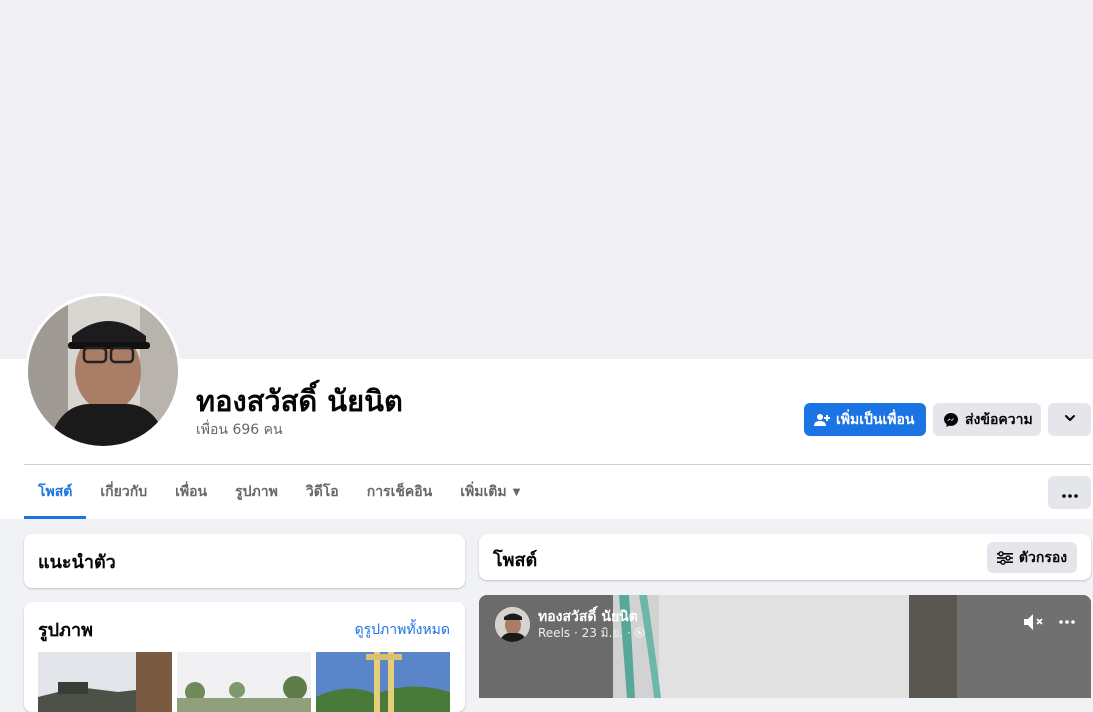  Describe the element at coordinates (65, 630) in the screenshot. I see `photos-title: รูปภาพ` at that location.